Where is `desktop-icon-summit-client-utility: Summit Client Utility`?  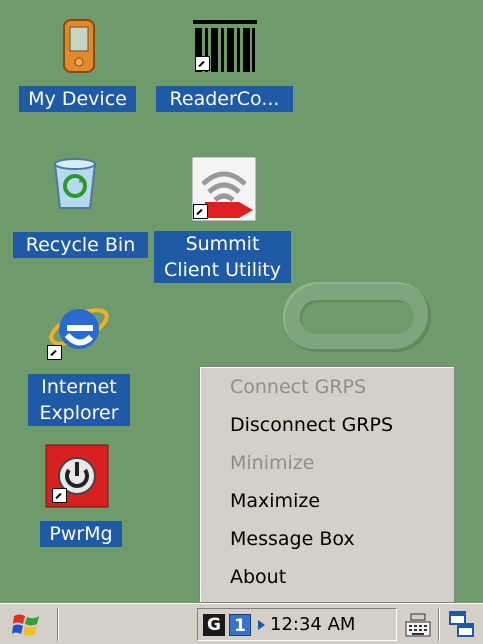
desktop-icon-summit-client-utility: Summit Client Utility is located at coordinates (225, 220).